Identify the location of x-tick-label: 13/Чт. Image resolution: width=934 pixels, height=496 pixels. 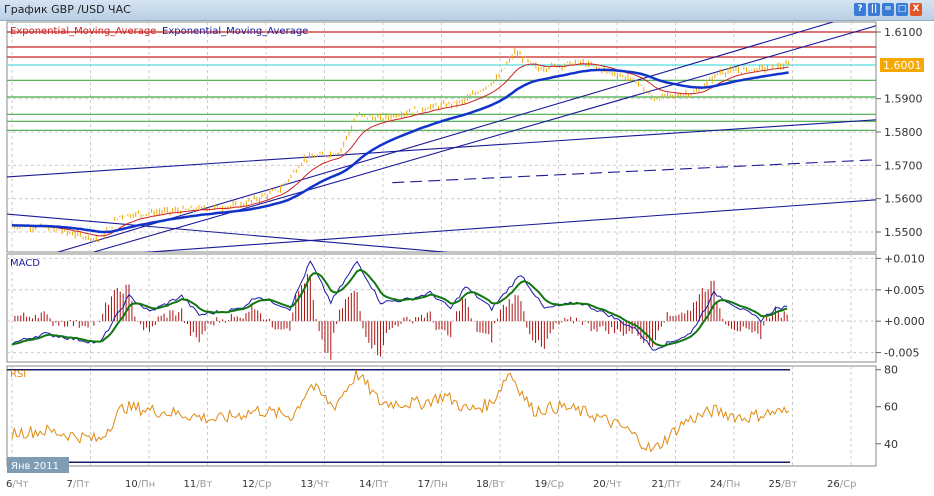
(315, 484).